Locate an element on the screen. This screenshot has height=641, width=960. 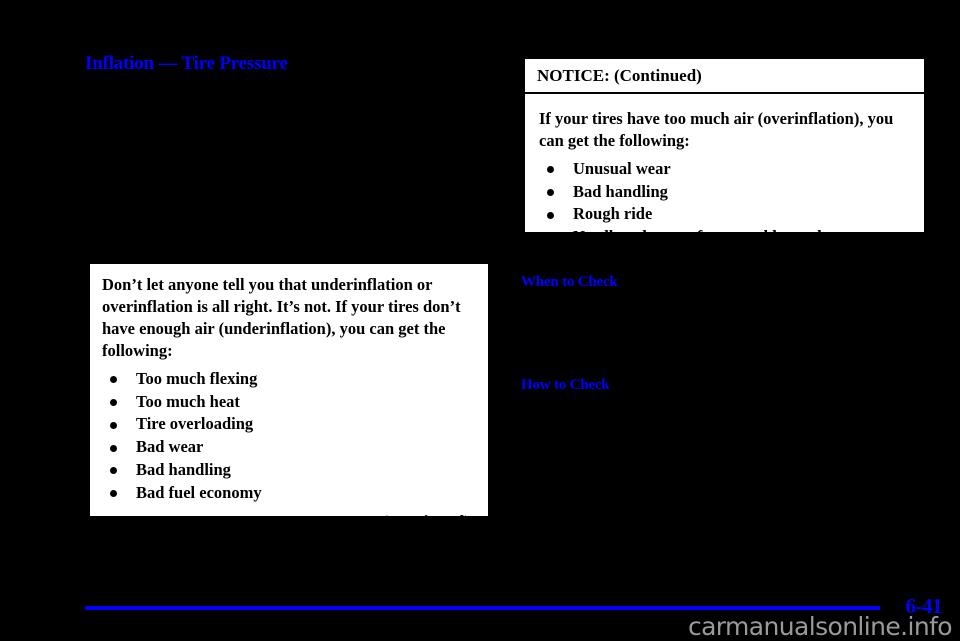
subheading-when-to-check: When to Check is located at coordinates (569, 282).